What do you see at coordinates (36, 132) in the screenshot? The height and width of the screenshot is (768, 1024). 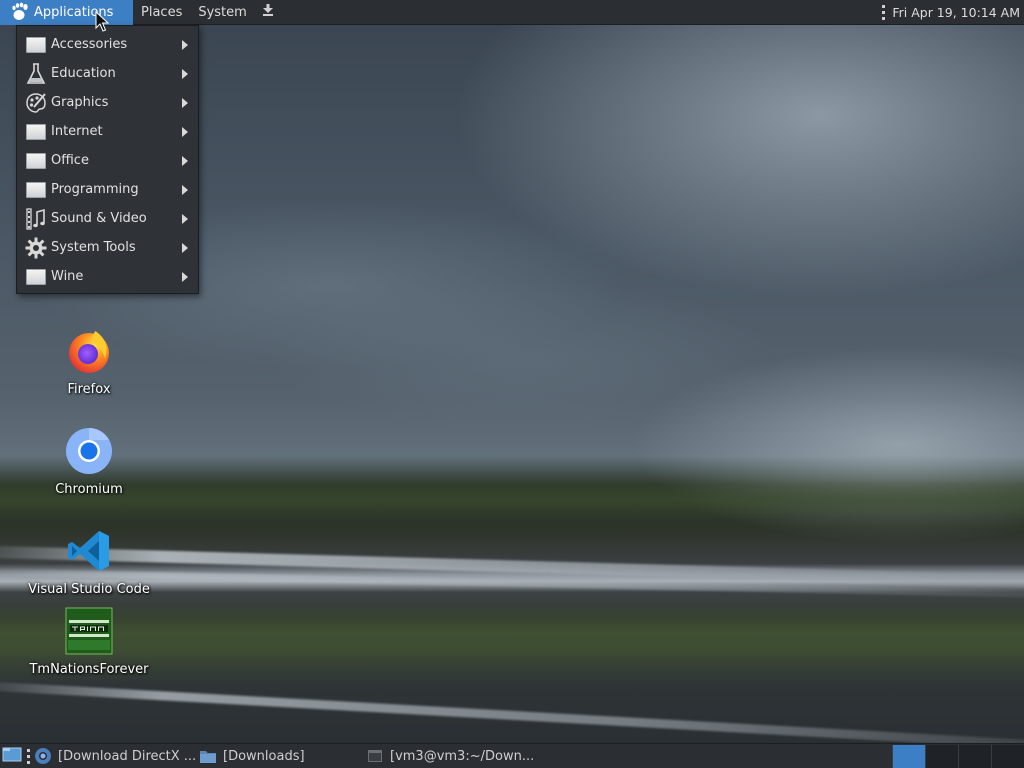 I see `internet-icon` at bounding box center [36, 132].